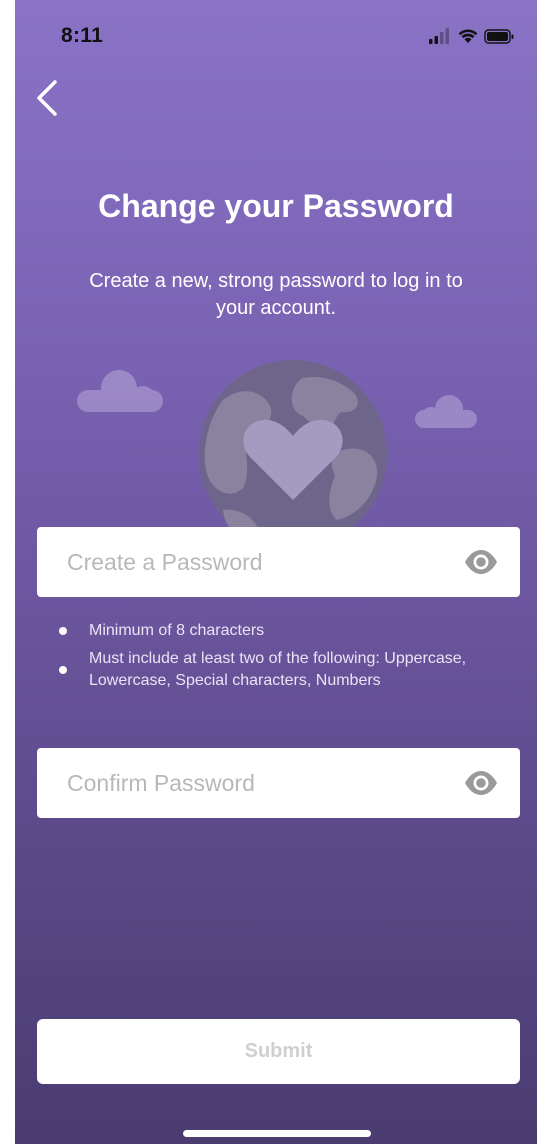  I want to click on status-time: 8:11, so click(82, 35).